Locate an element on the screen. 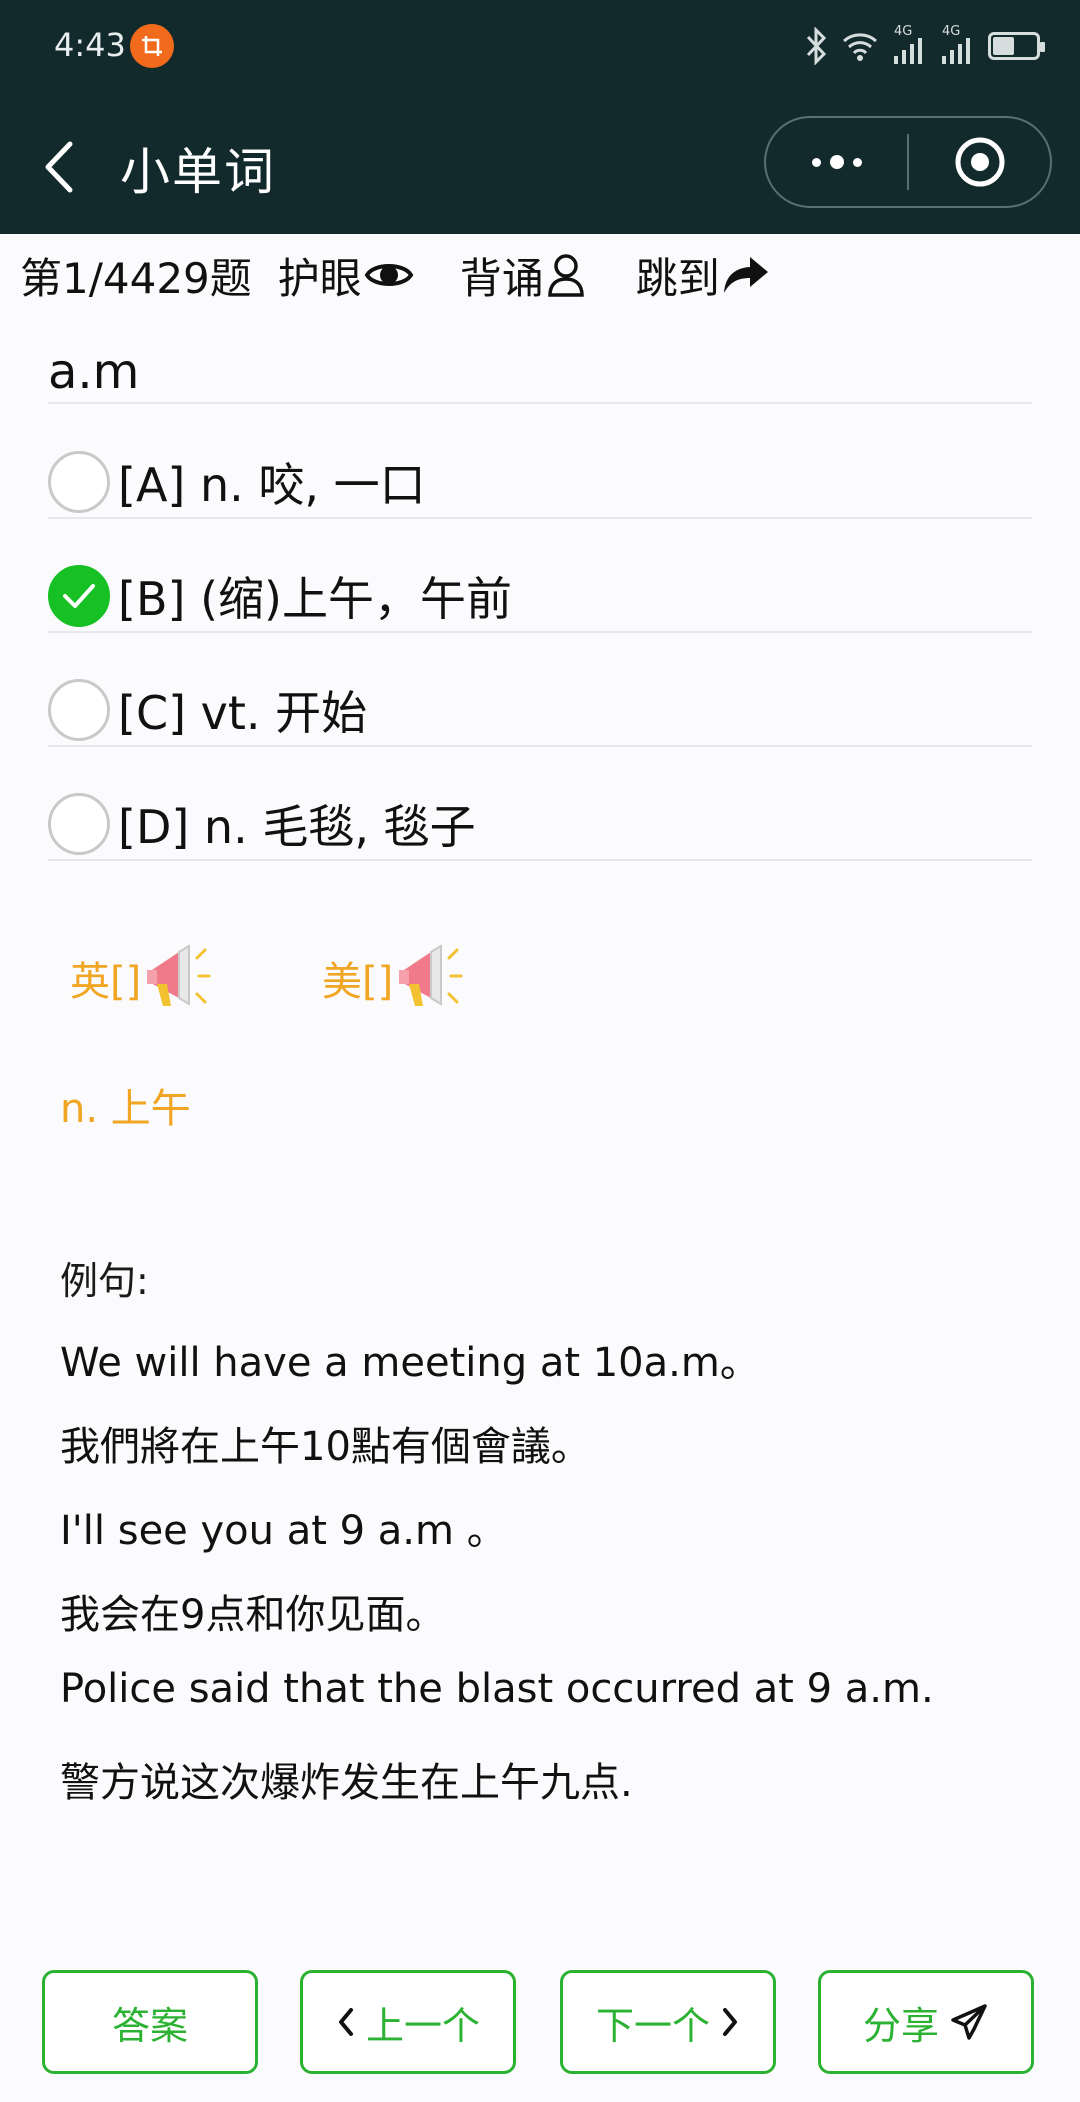  share-forward-icon is located at coordinates (745, 275).